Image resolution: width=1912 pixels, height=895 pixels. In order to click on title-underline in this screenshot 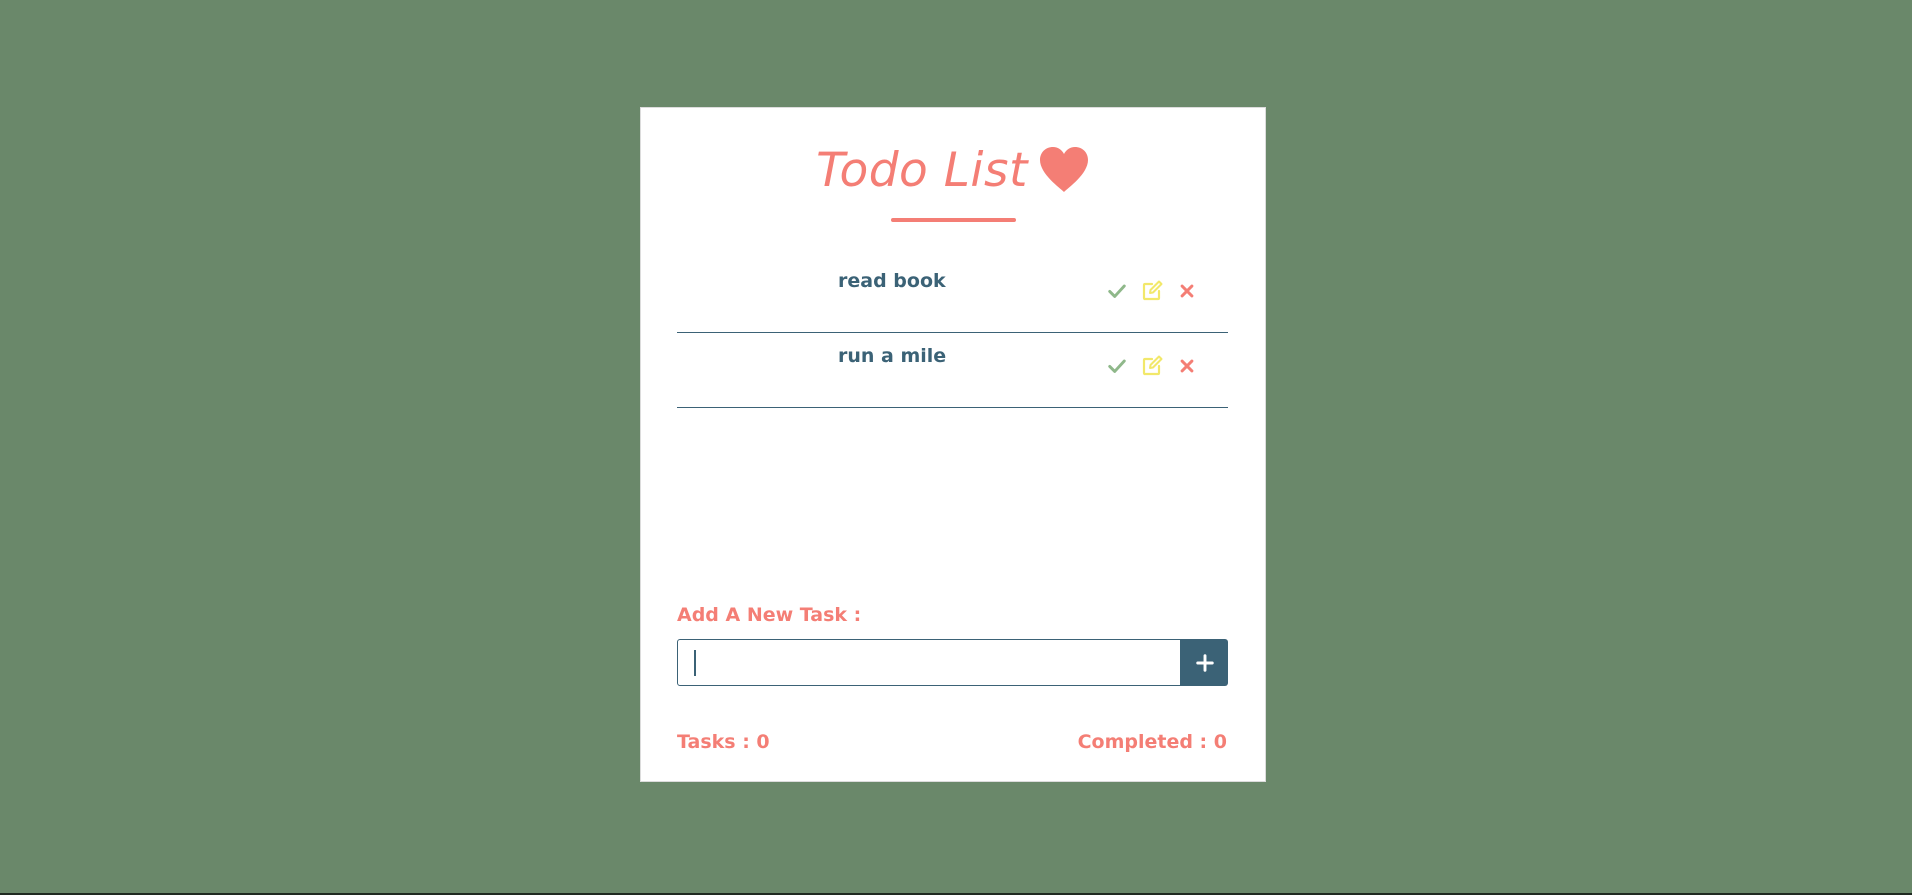, I will do `click(953, 220)`.